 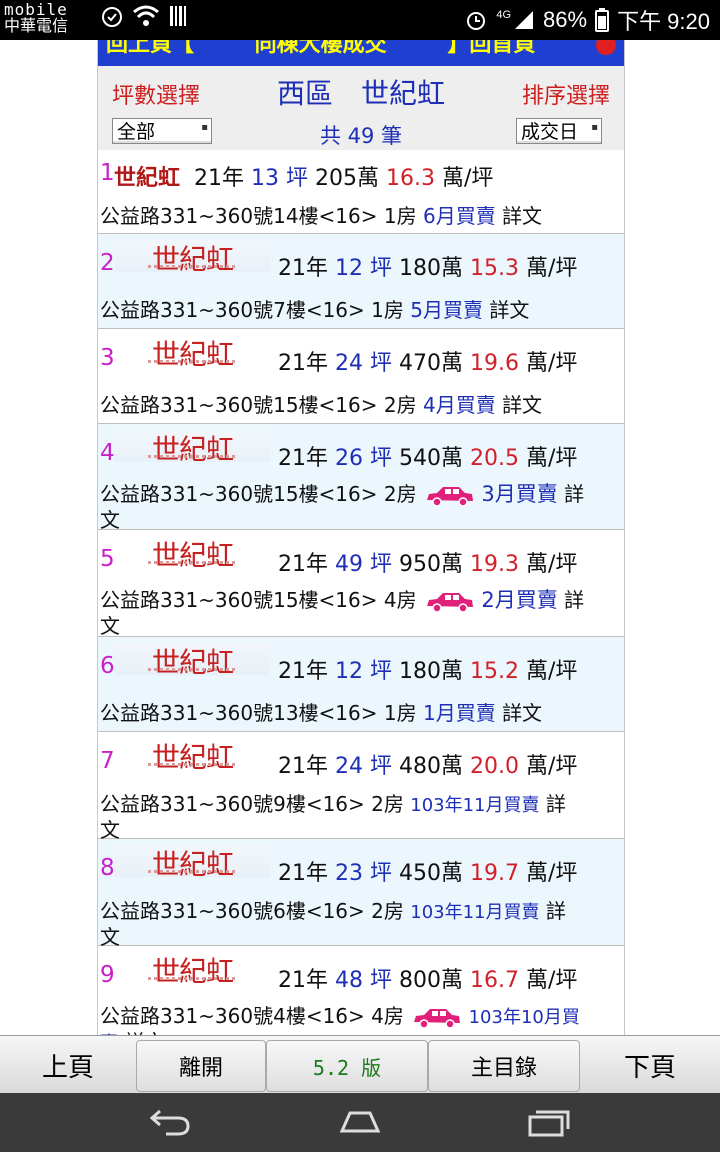 I want to click on trade-month: 103年10月買, so click(x=524, y=1017).